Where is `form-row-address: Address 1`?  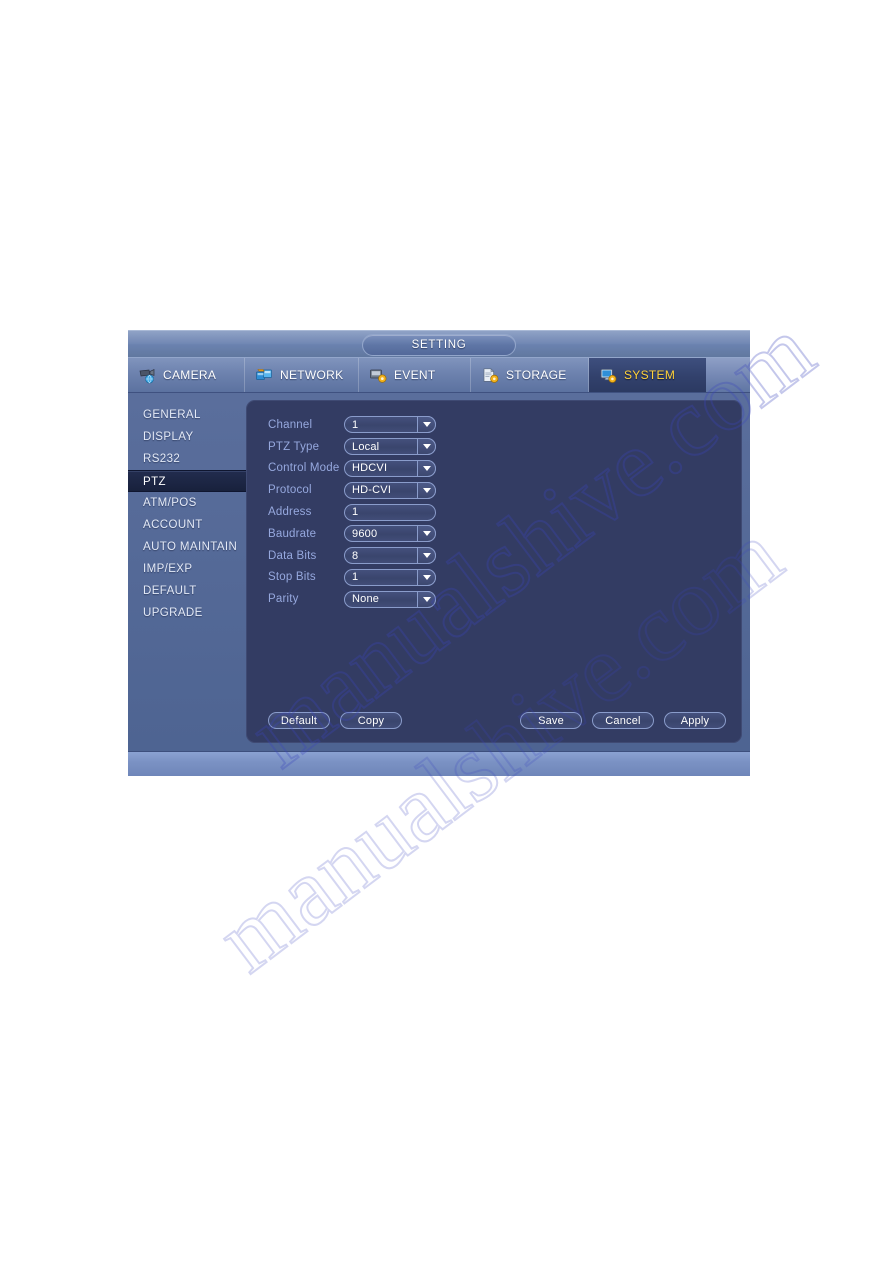 form-row-address: Address 1 is located at coordinates (352, 512).